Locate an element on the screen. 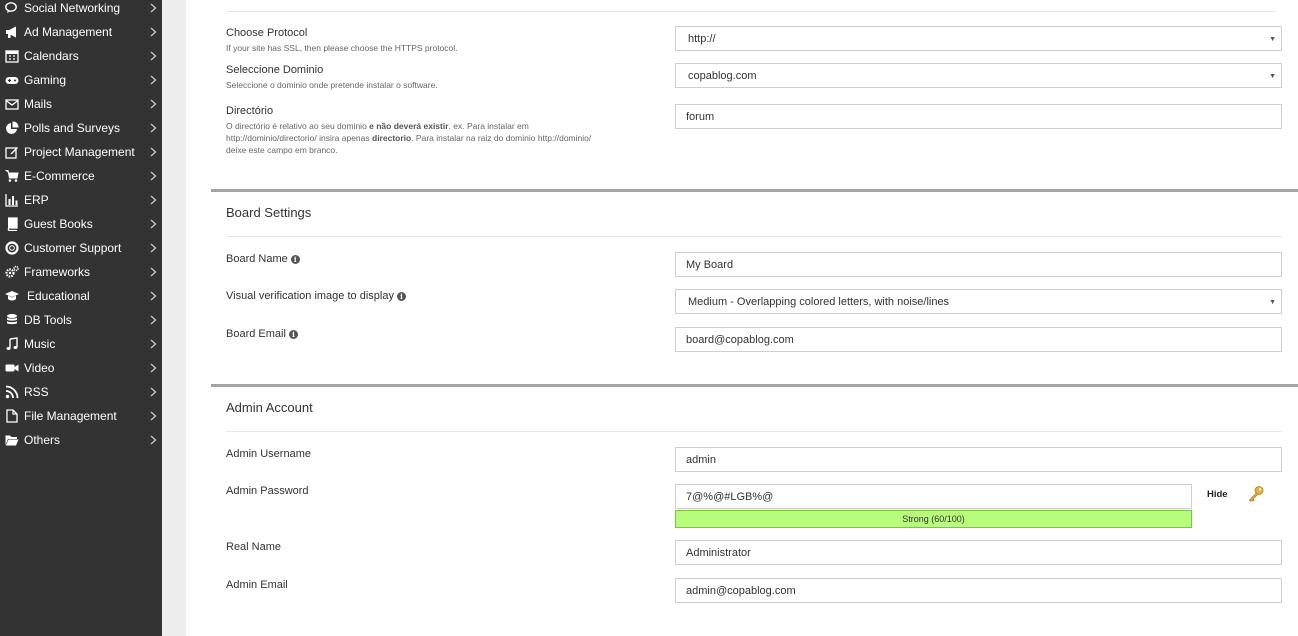 The height and width of the screenshot is (636, 1298). admin-username-value: admin is located at coordinates (701, 459).